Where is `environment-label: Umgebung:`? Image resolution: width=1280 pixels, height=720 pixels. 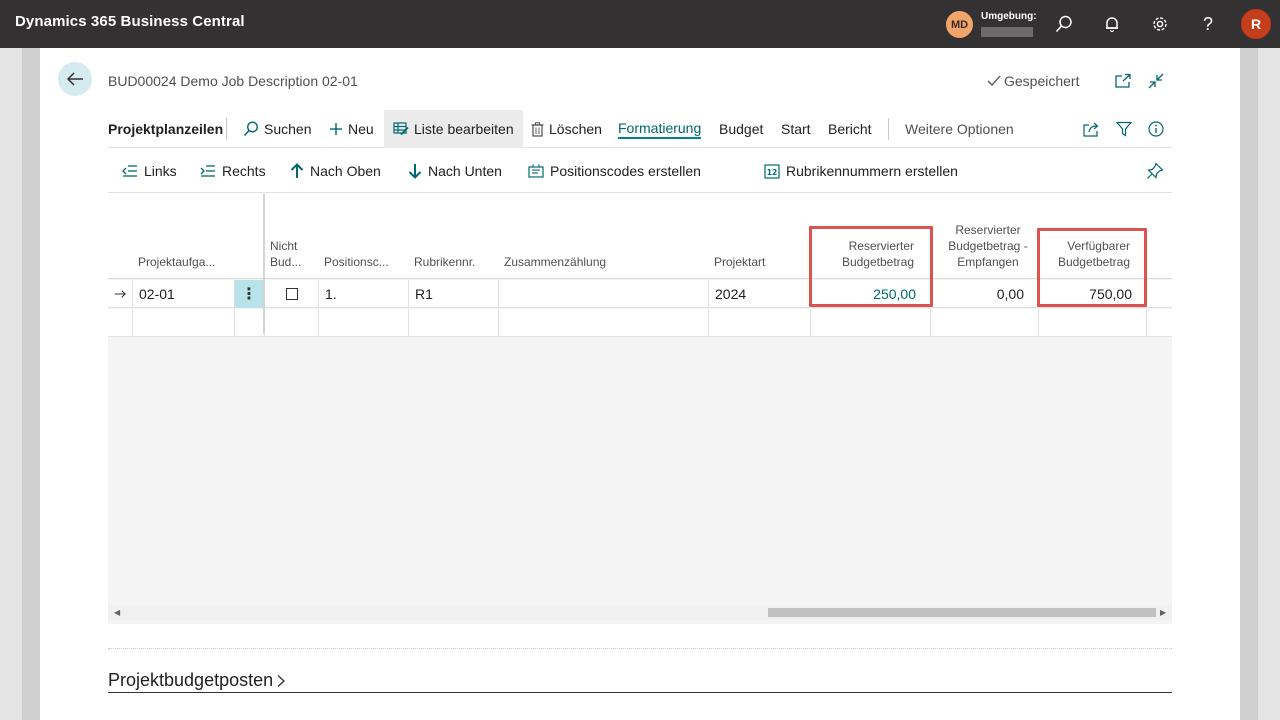
environment-label: Umgebung: is located at coordinates (1009, 16).